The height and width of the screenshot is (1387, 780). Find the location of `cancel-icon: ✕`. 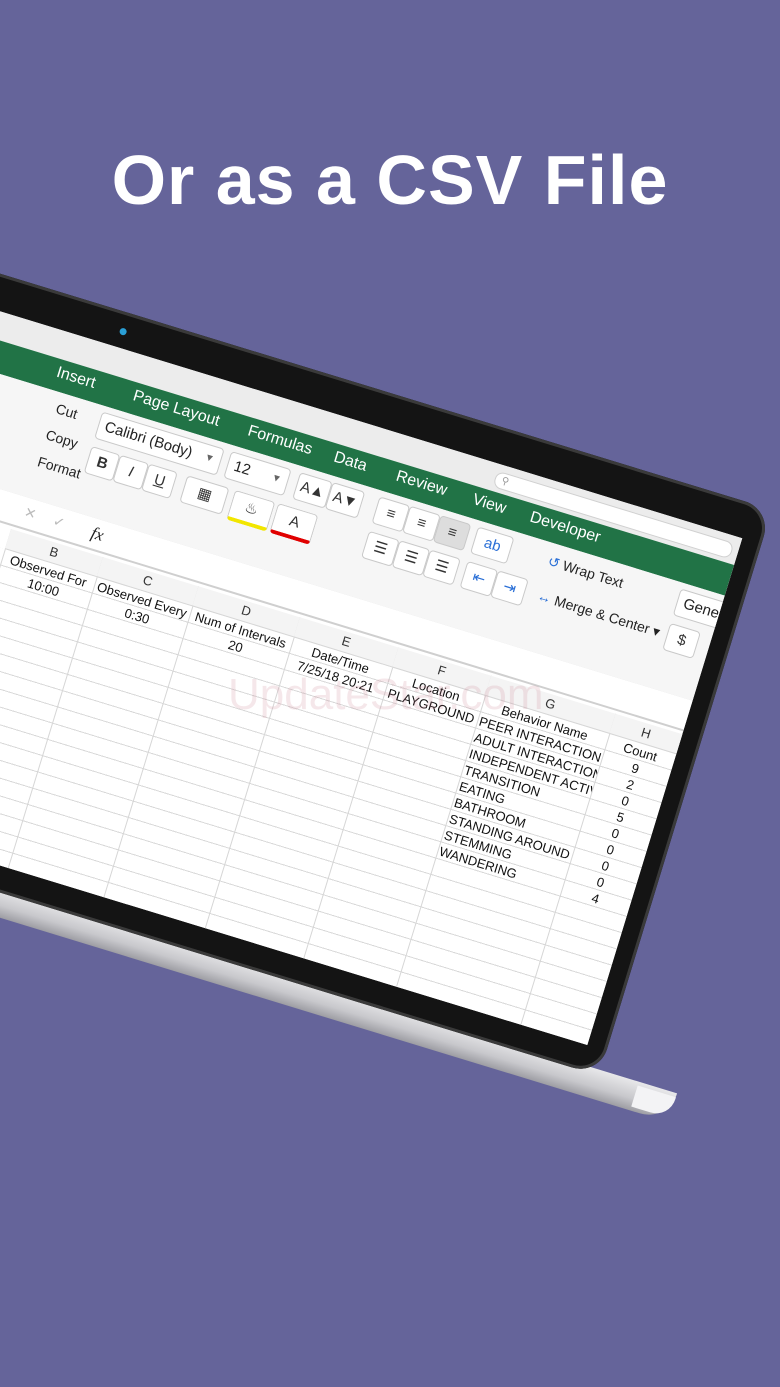

cancel-icon: ✕ is located at coordinates (30, 514).